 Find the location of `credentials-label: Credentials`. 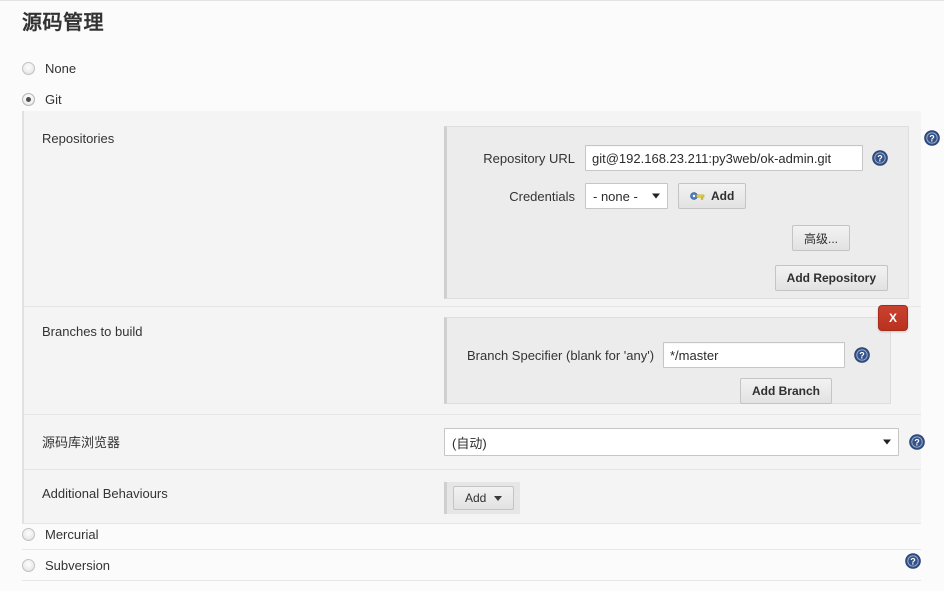

credentials-label: Credentials is located at coordinates (542, 196).